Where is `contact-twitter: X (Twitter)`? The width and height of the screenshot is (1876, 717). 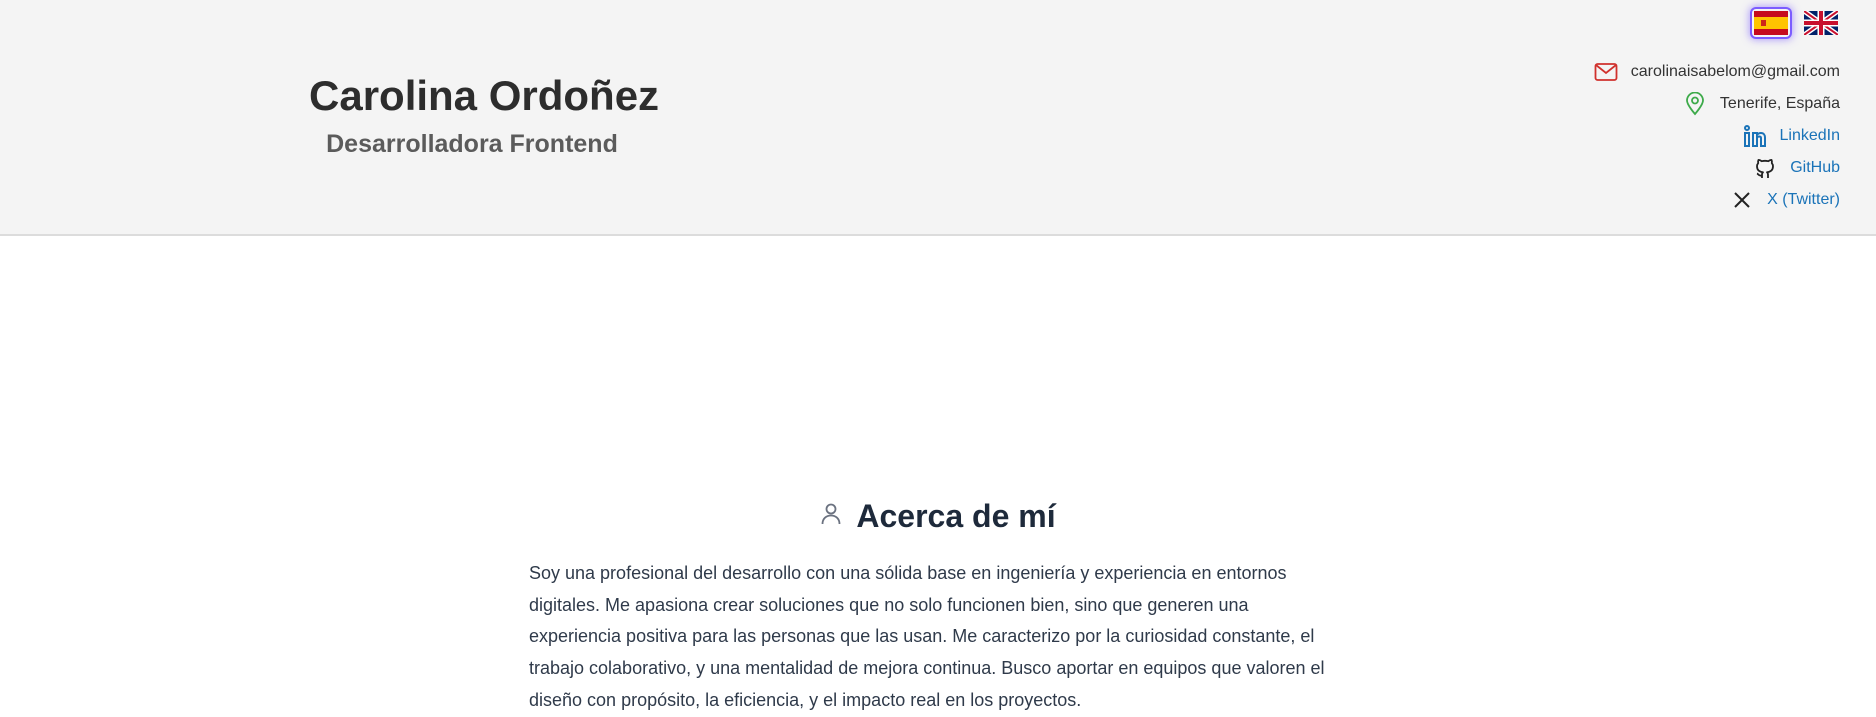 contact-twitter: X (Twitter) is located at coordinates (1716, 200).